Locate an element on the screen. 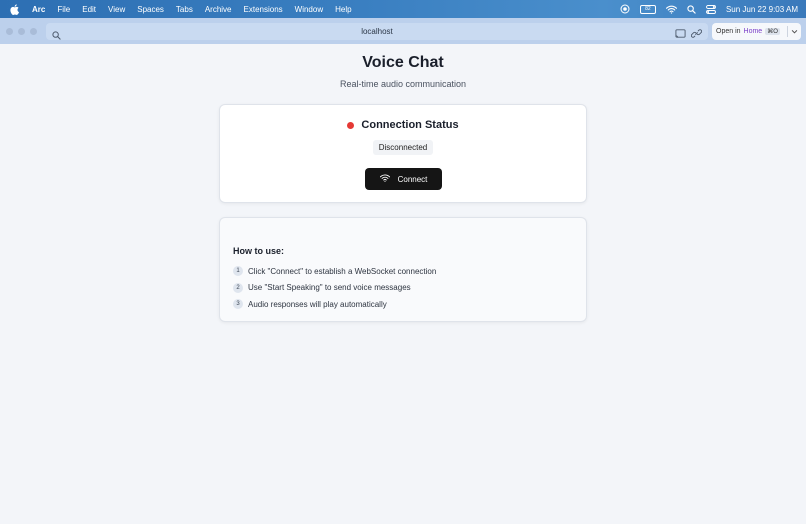  menu-archive: Archive is located at coordinates (218, 9).